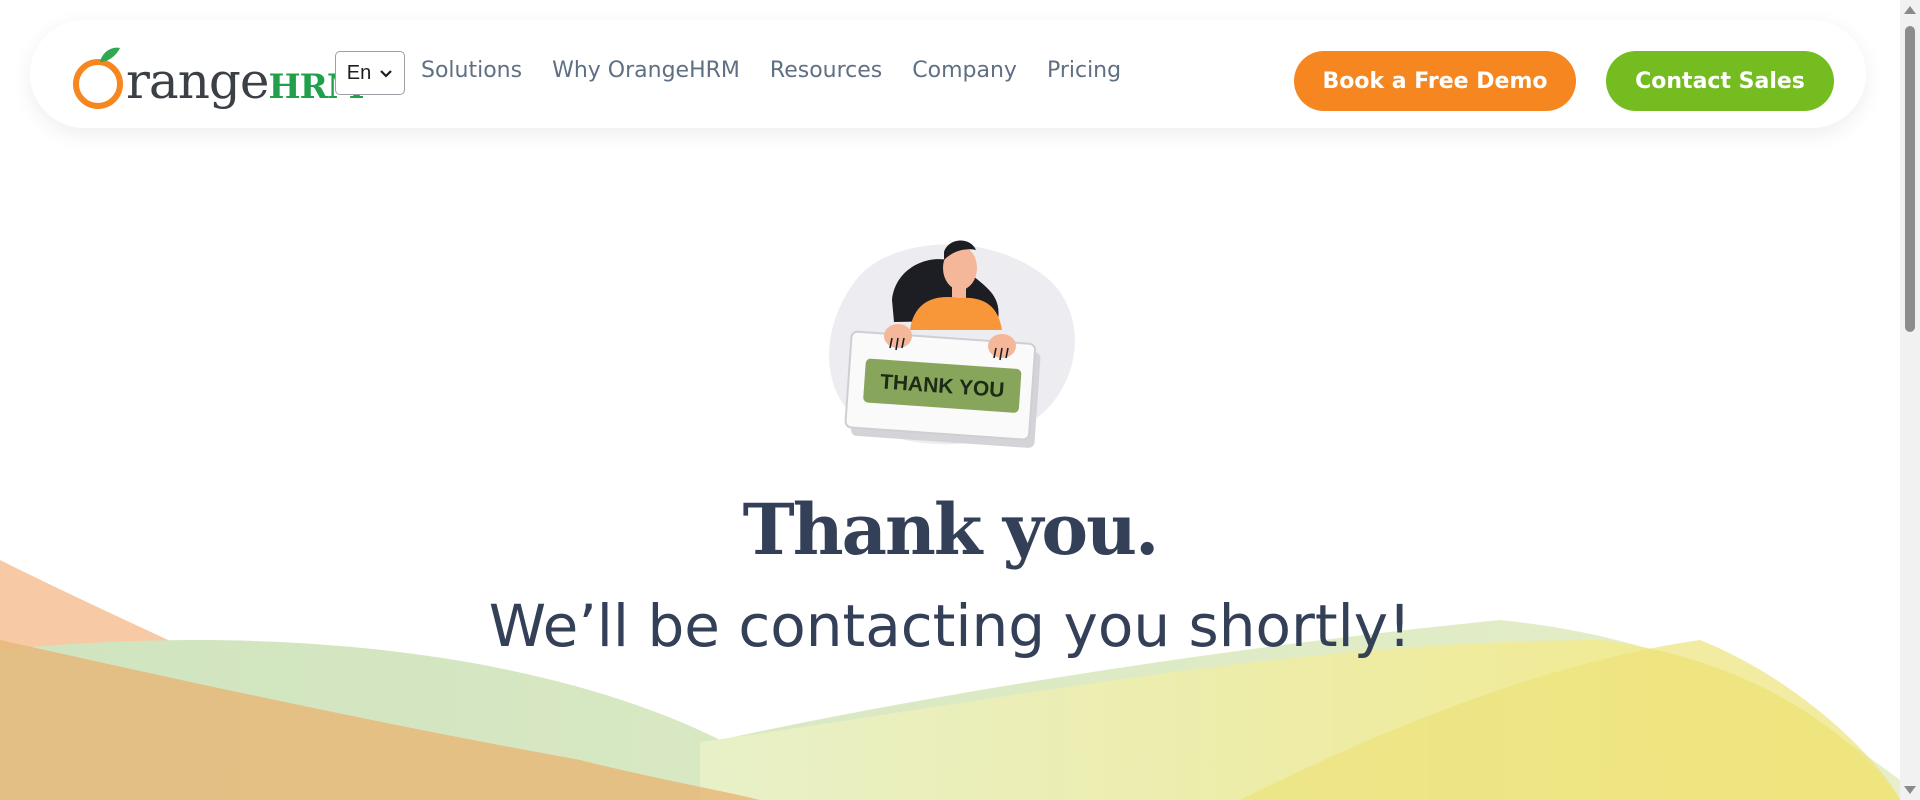 The height and width of the screenshot is (800, 1920). What do you see at coordinates (964, 70) in the screenshot?
I see `nav-company: Company` at bounding box center [964, 70].